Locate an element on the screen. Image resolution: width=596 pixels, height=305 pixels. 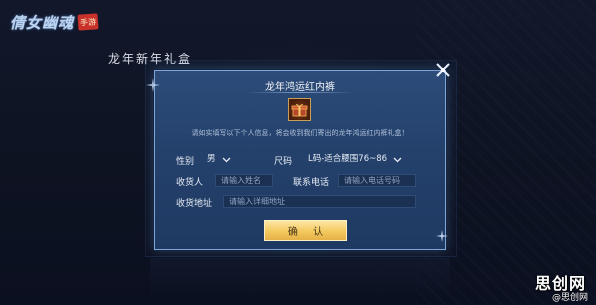
size-label: 尺码 is located at coordinates (283, 162).